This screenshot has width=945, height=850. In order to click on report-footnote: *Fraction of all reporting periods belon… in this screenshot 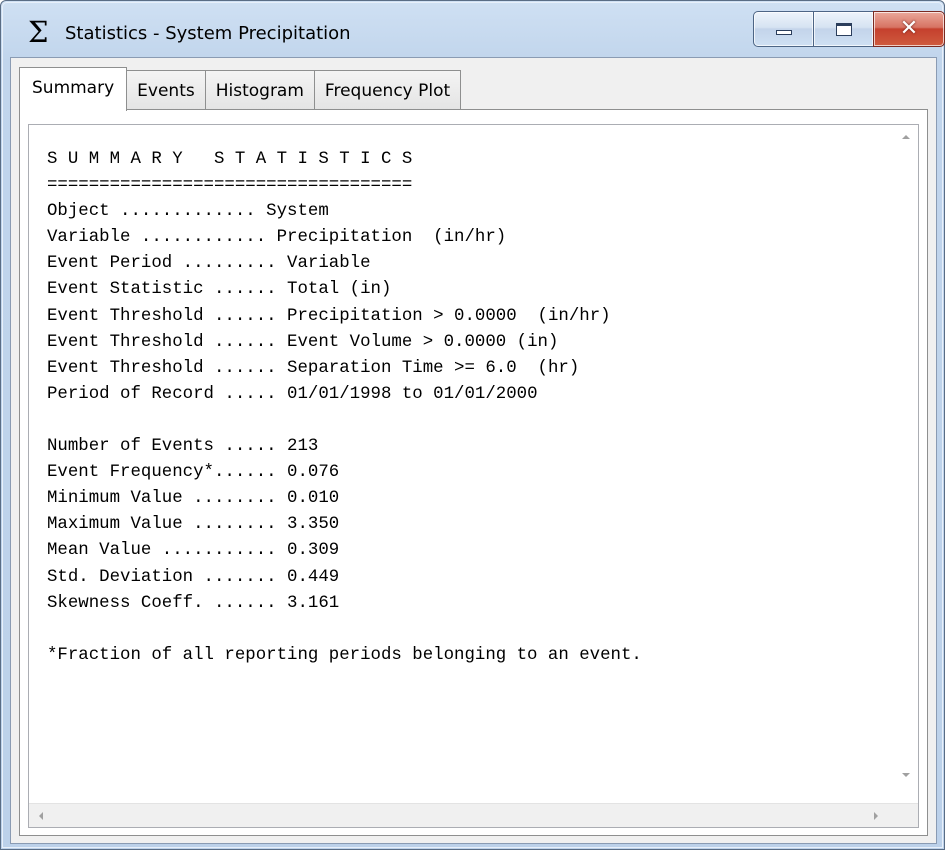, I will do `click(344, 655)`.